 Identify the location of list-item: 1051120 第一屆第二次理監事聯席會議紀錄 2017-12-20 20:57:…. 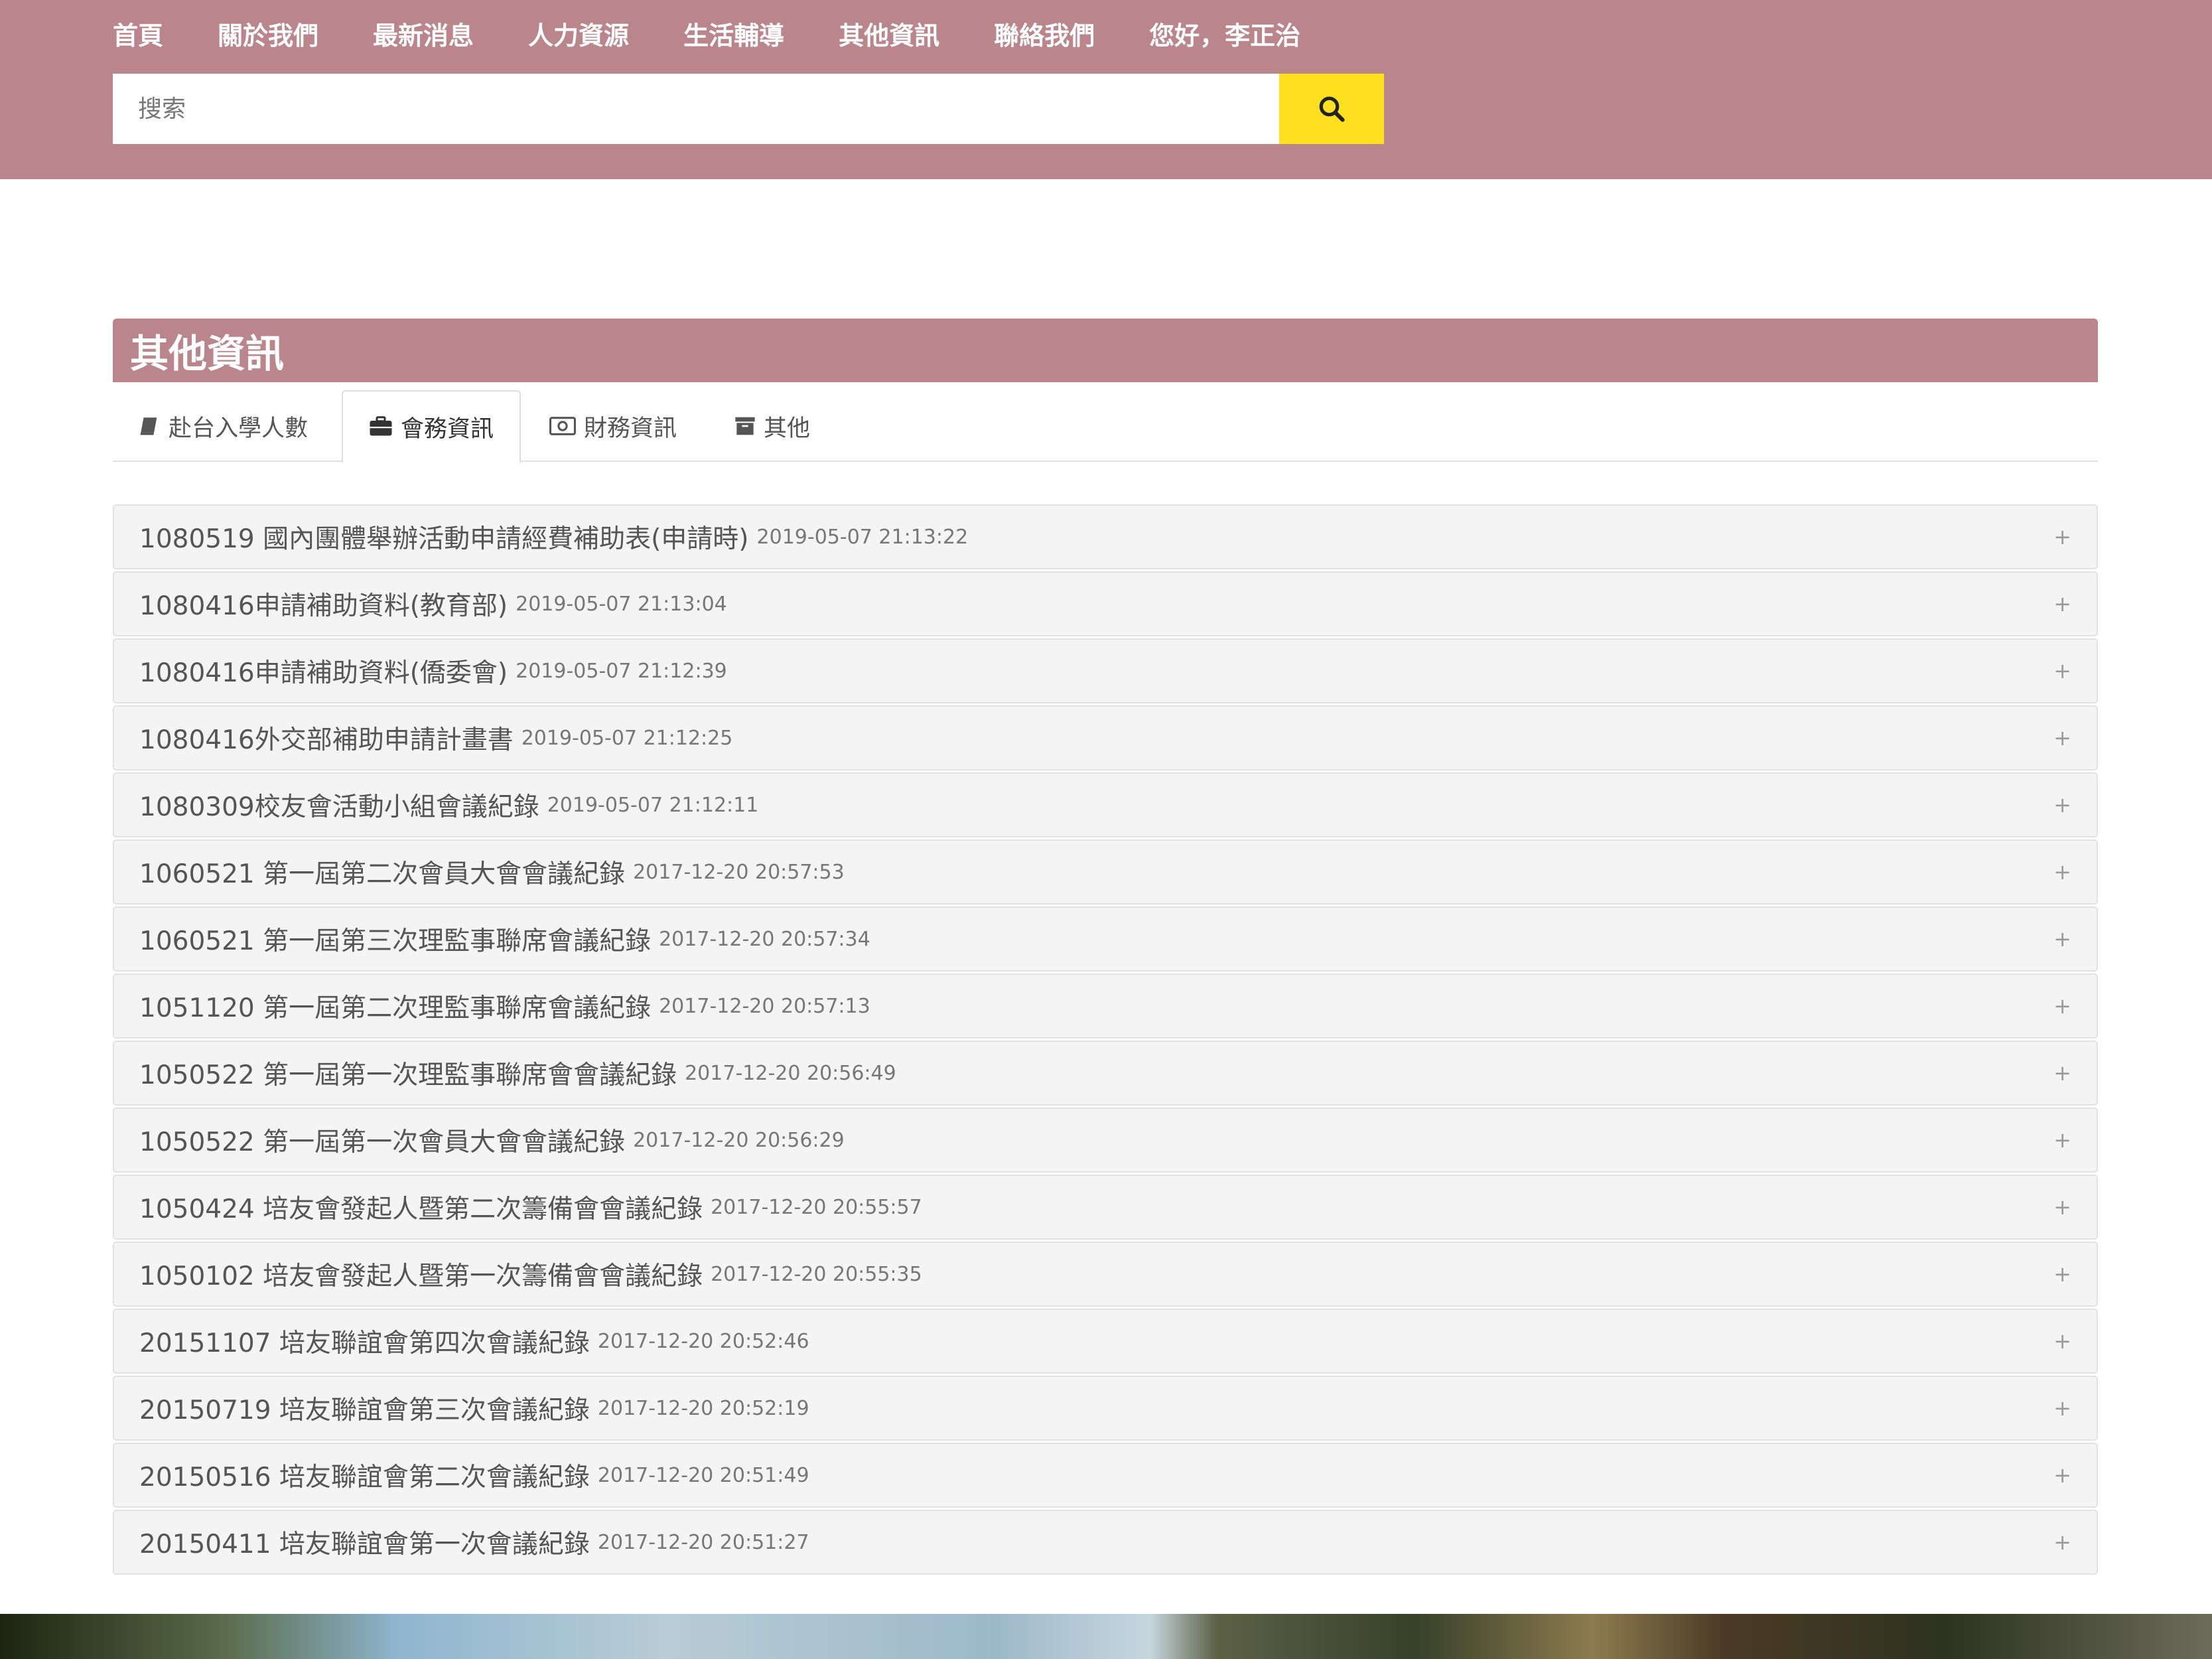
(1105, 1006).